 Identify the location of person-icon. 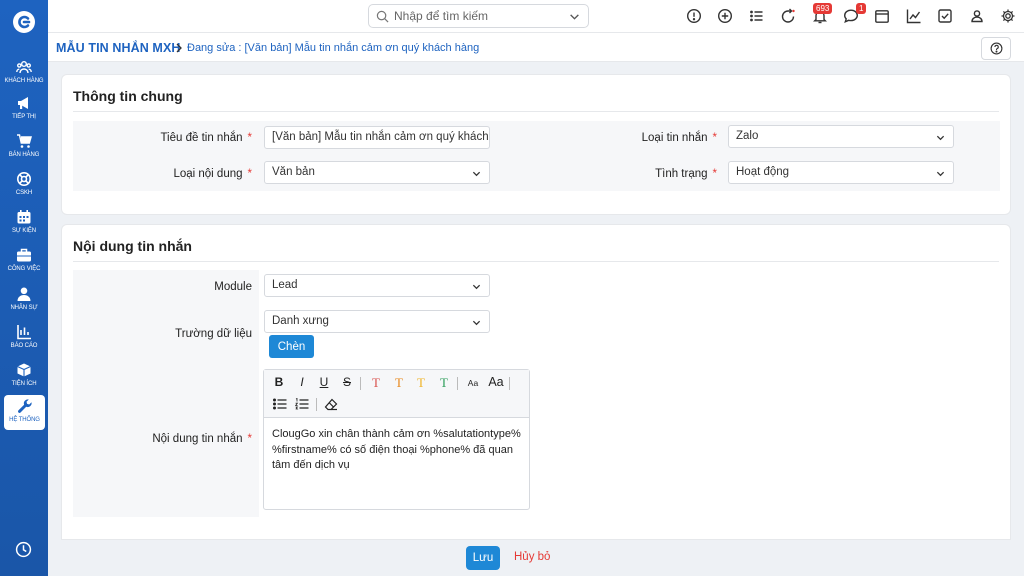
(24, 294).